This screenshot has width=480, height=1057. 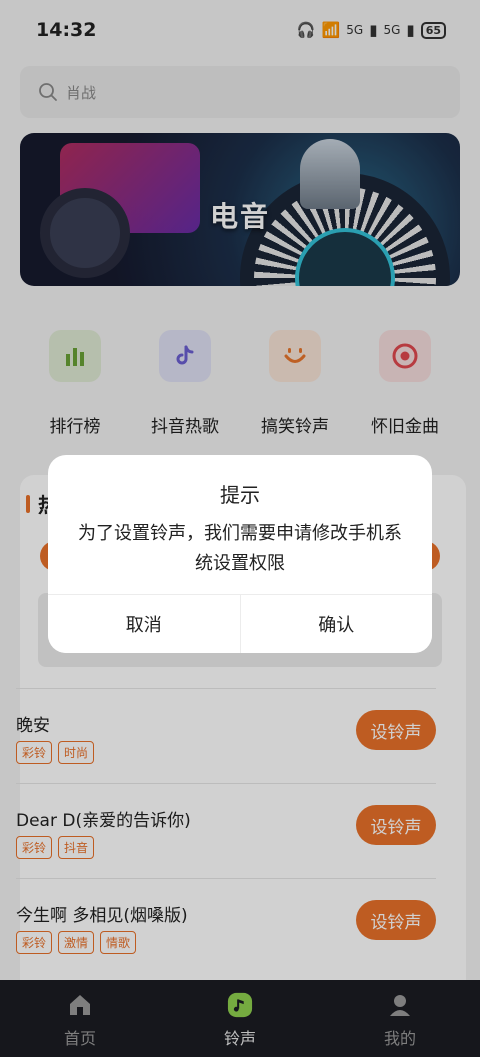 I want to click on dialog-title: 提示, so click(x=240, y=495).